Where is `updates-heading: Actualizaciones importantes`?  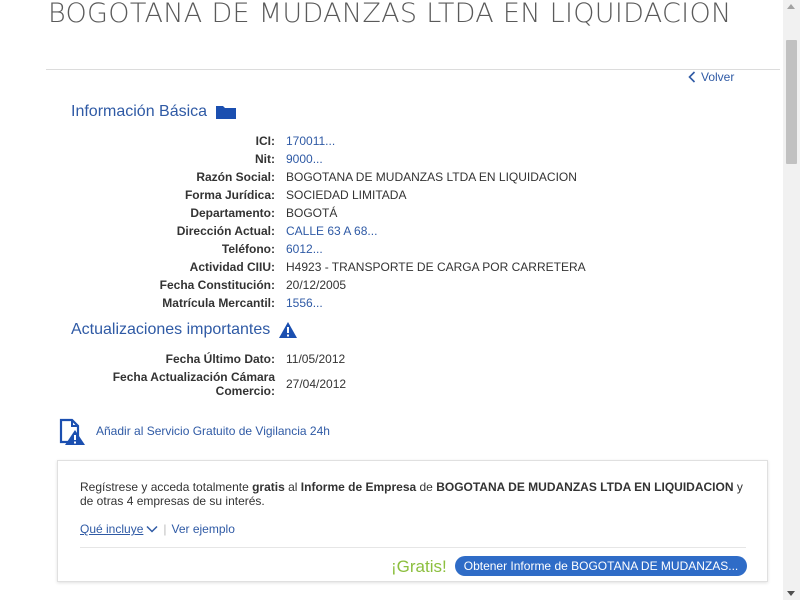 updates-heading: Actualizaciones importantes is located at coordinates (184, 330).